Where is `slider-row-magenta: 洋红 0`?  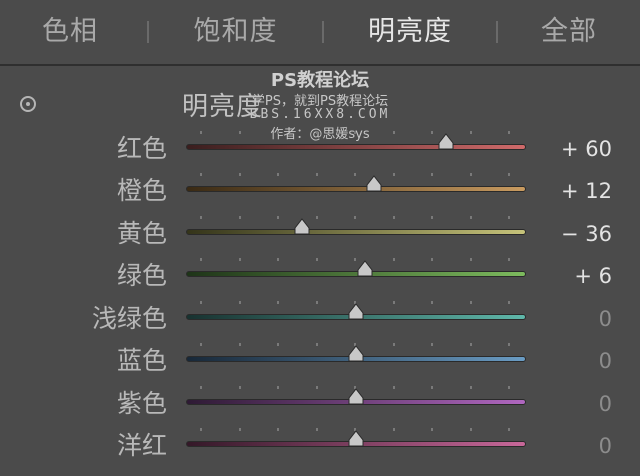 slider-row-magenta: 洋红 0 is located at coordinates (320, 446).